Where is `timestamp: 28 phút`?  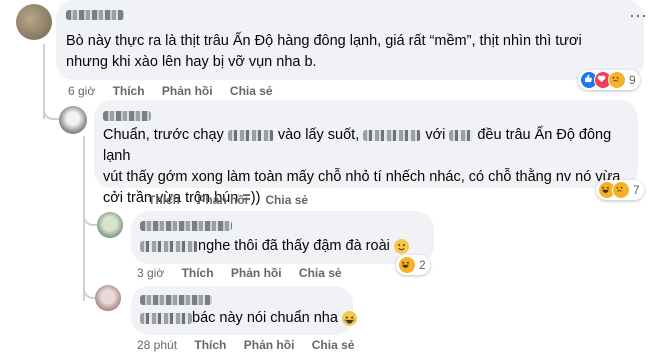
timestamp: 28 phút is located at coordinates (157, 345).